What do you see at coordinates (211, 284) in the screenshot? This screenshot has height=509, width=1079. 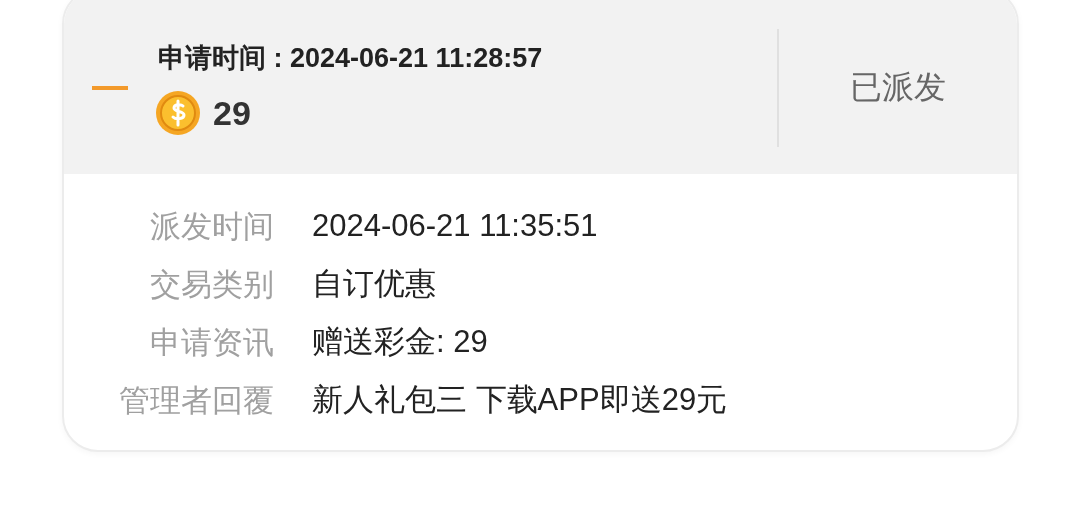 I see `detail-label: 交易类别` at bounding box center [211, 284].